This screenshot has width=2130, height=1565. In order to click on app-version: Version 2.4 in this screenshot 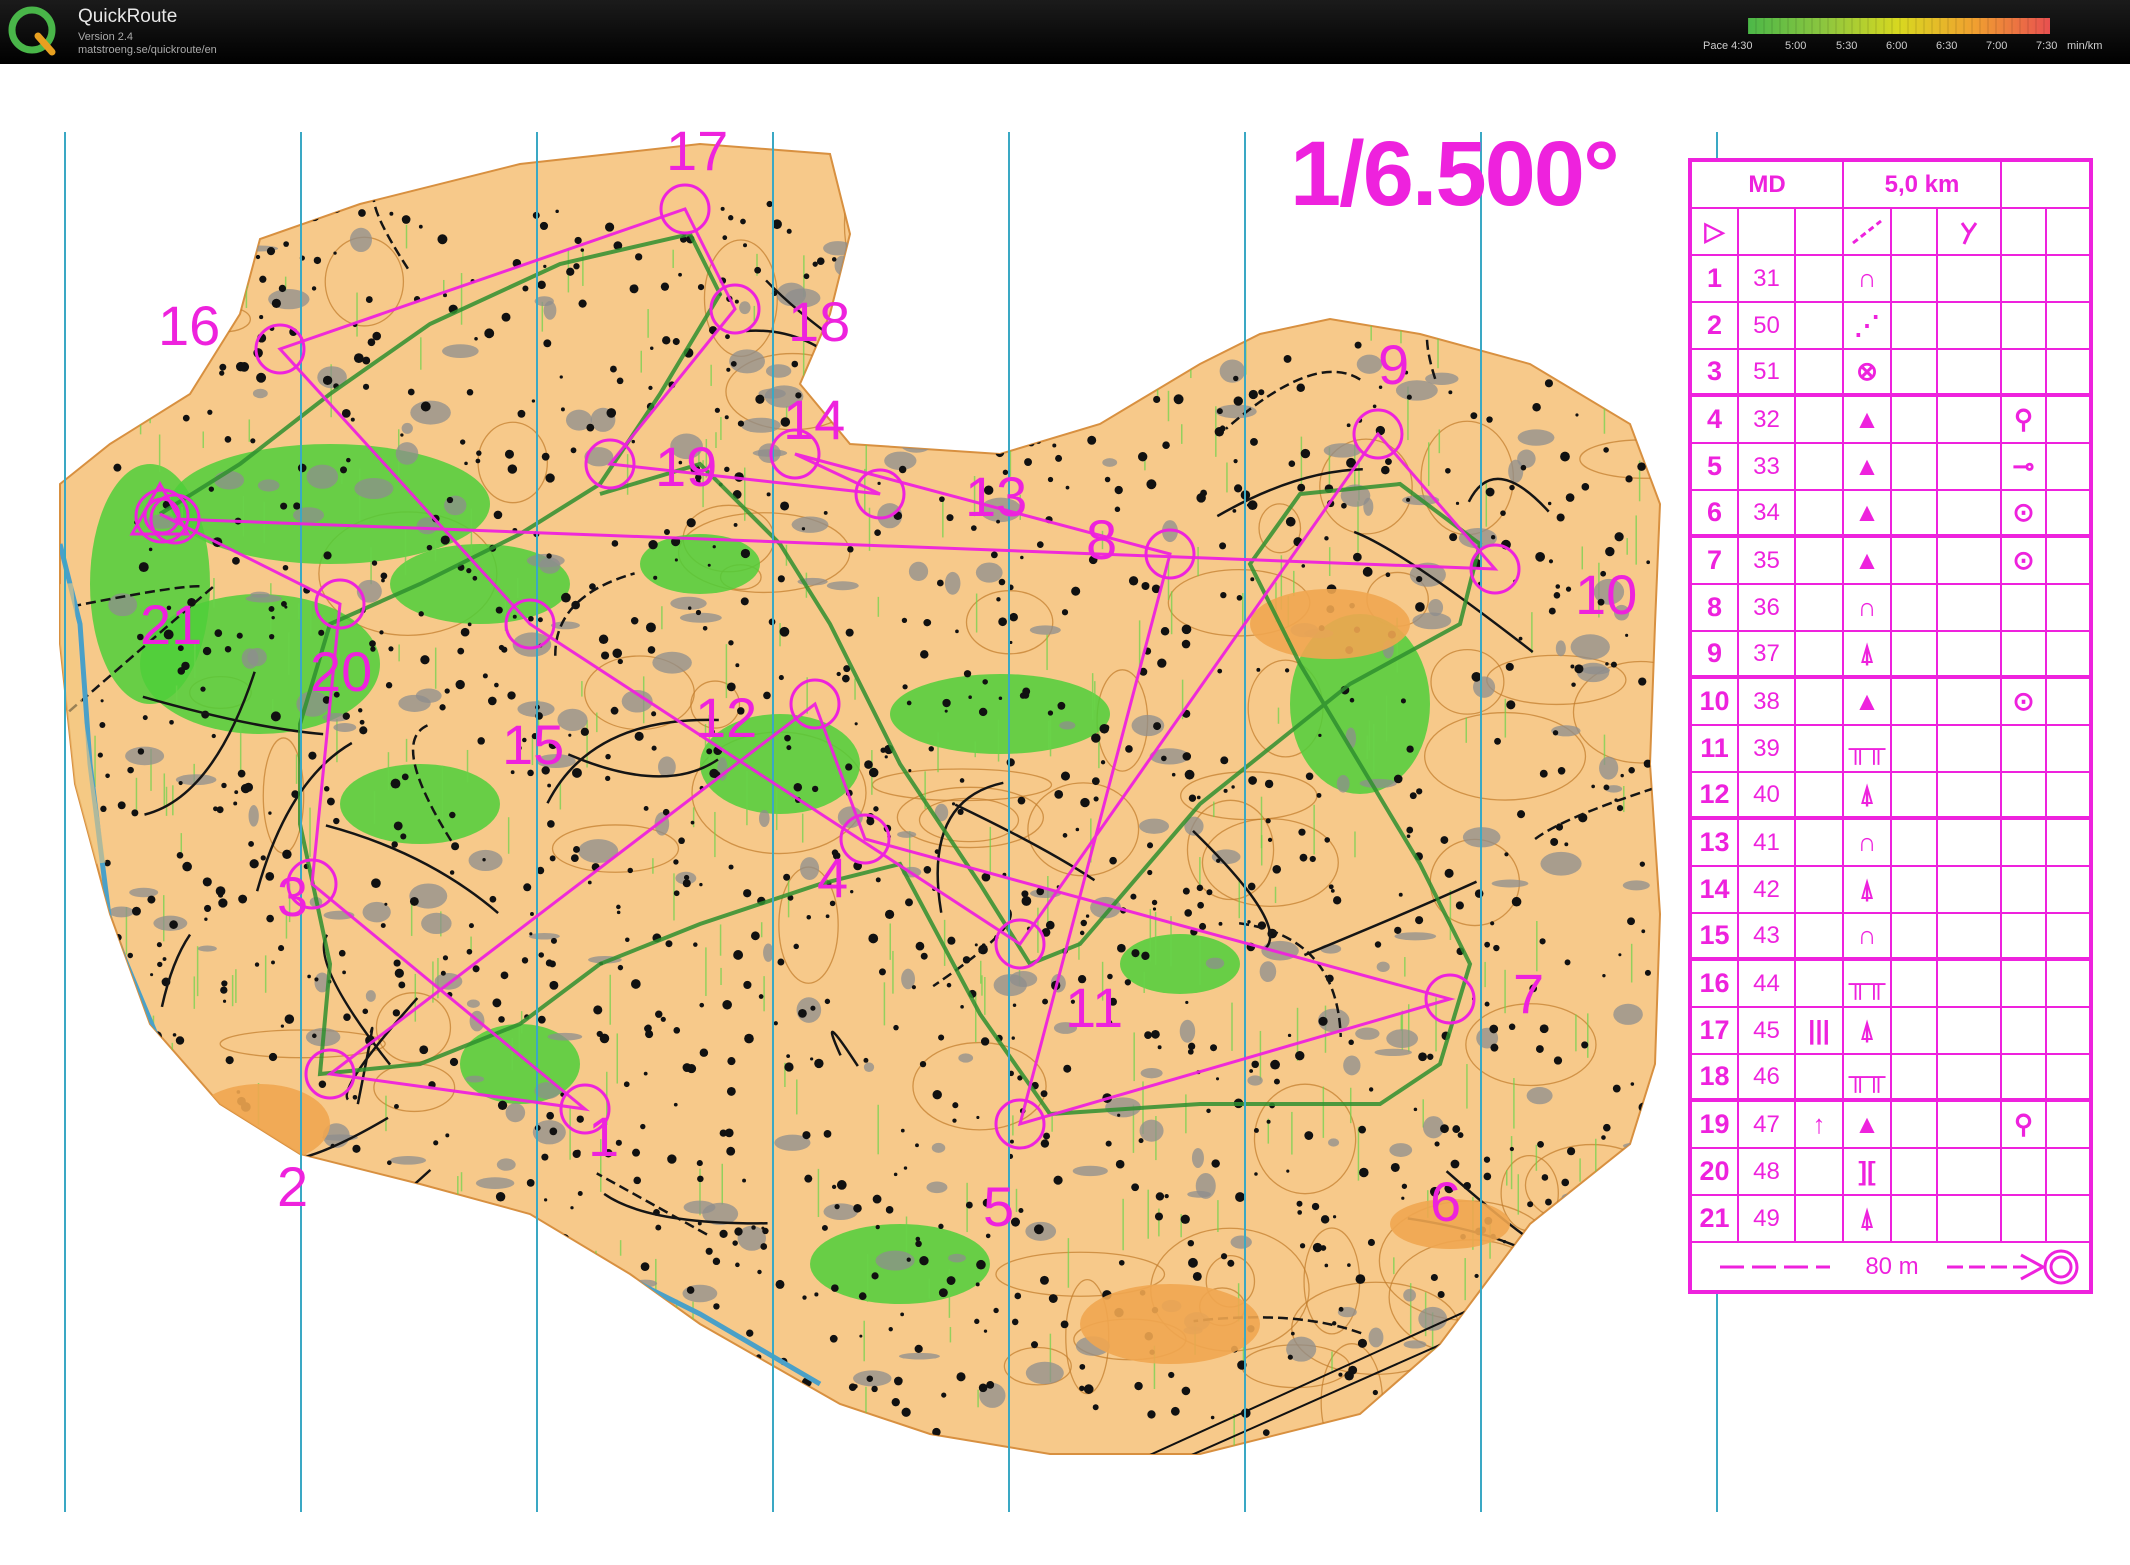, I will do `click(106, 37)`.